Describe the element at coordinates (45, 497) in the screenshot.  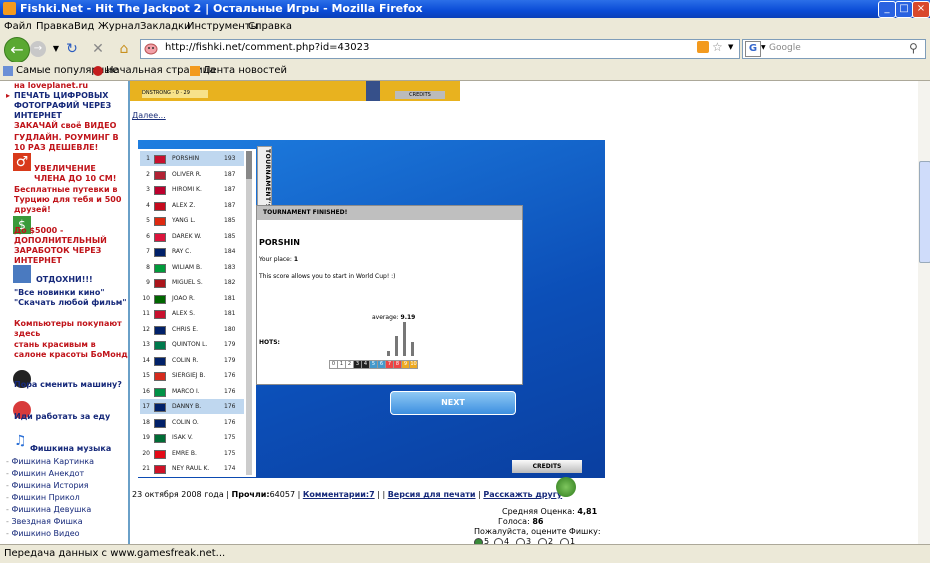
I see `category-label: Фишкин Прикол` at that location.